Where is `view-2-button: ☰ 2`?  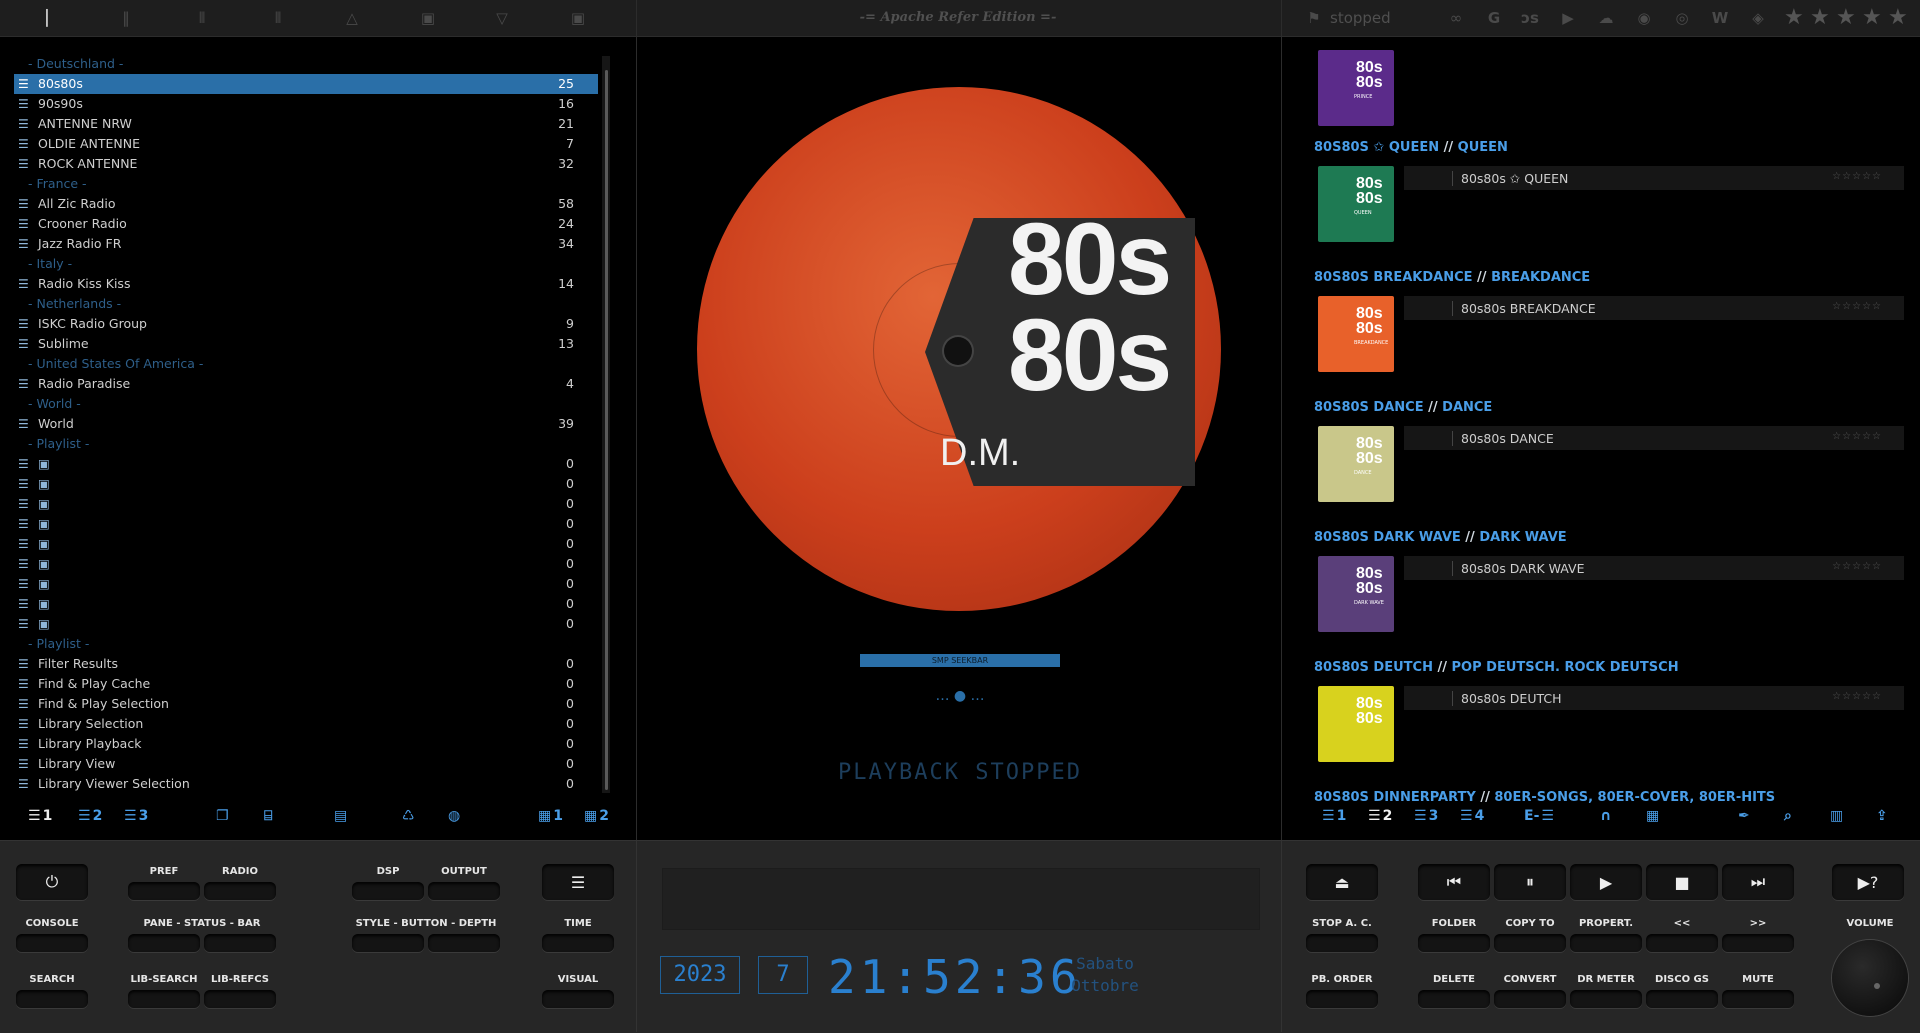 view-2-button: ☰ 2 is located at coordinates (1380, 816).